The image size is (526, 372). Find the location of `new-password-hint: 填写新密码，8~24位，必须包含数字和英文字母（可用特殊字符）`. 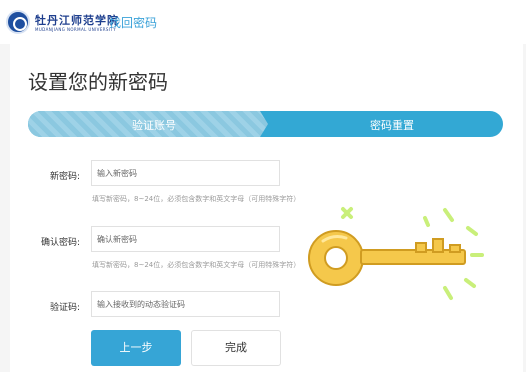

new-password-hint: 填写新密码，8~24位，必须包含数字和英文字母（可用特殊字符） is located at coordinates (196, 199).